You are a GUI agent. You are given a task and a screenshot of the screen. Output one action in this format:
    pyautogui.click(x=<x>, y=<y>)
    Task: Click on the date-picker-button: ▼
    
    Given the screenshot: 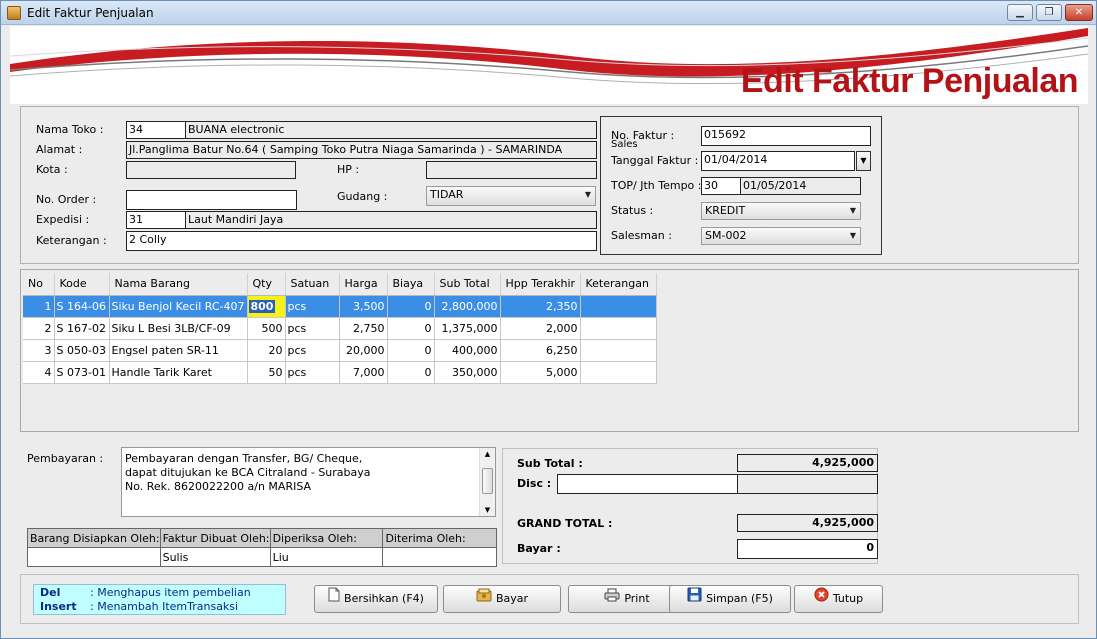 What is the action you would take?
    pyautogui.click(x=863, y=161)
    